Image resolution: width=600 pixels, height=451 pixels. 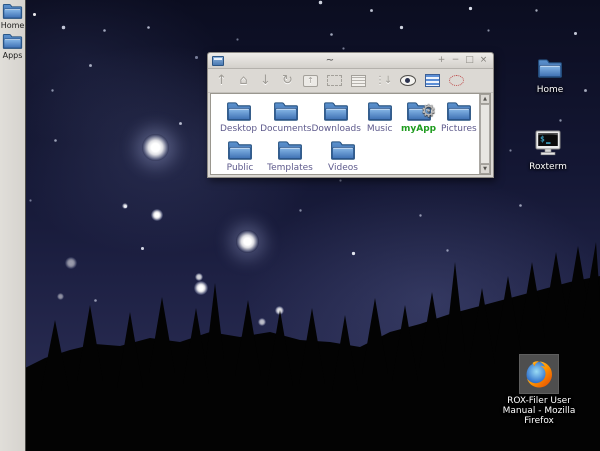 What do you see at coordinates (539, 411) in the screenshot?
I see `iconified-window-label: ROX-Filer User Manual - Mozilla Firefox` at bounding box center [539, 411].